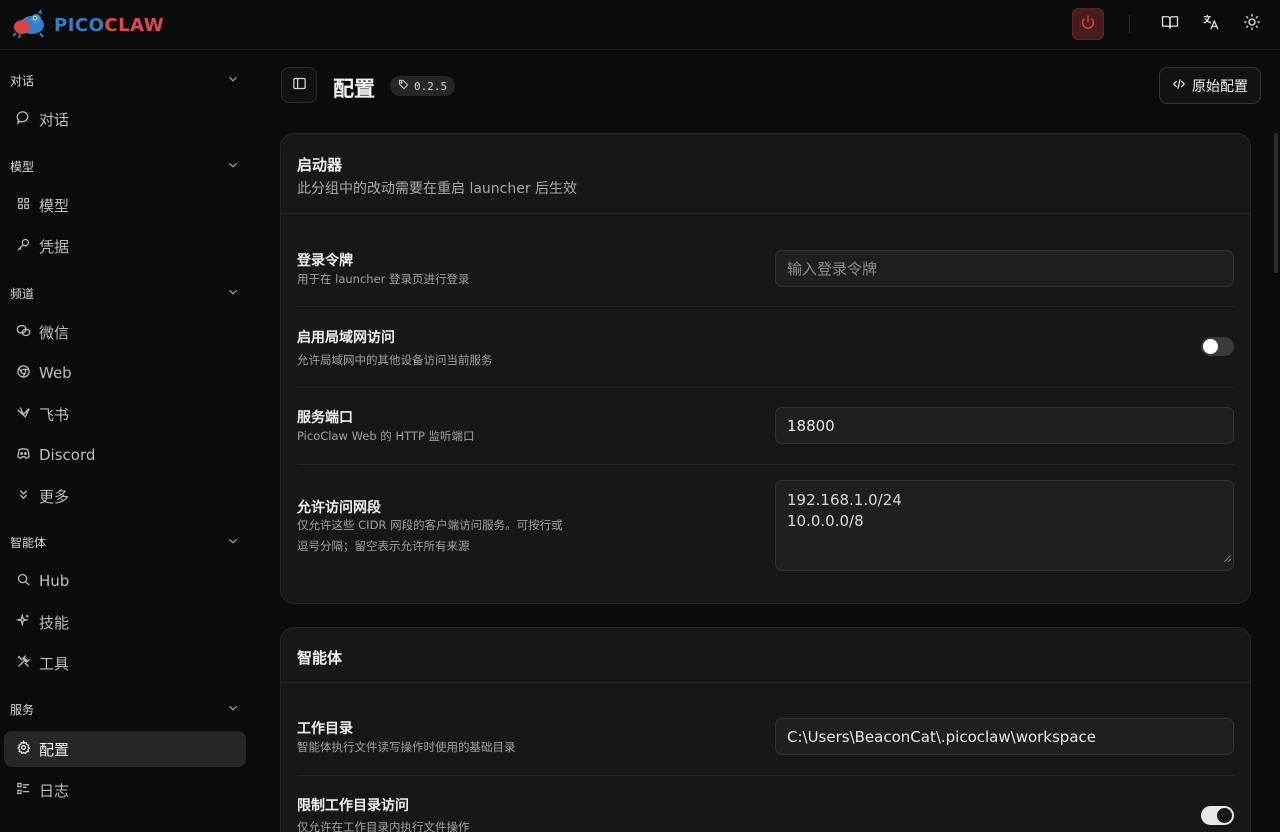  What do you see at coordinates (437, 189) in the screenshot?
I see `card-subtitle: 此分组中的改动需要在重启 launcher 后生效` at bounding box center [437, 189].